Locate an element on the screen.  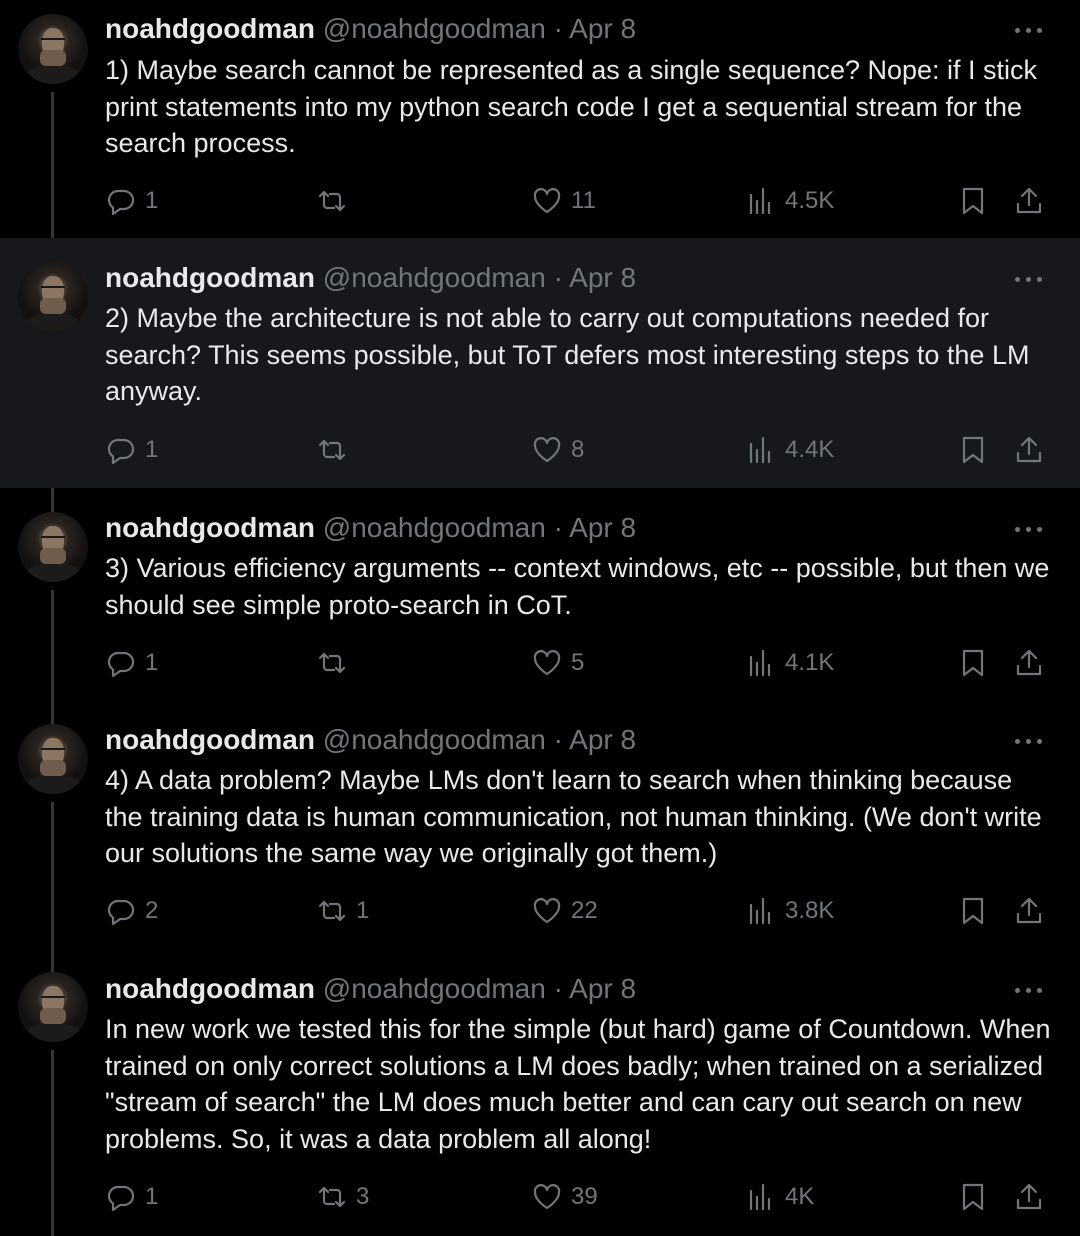
like-button: 8 is located at coordinates (557, 450).